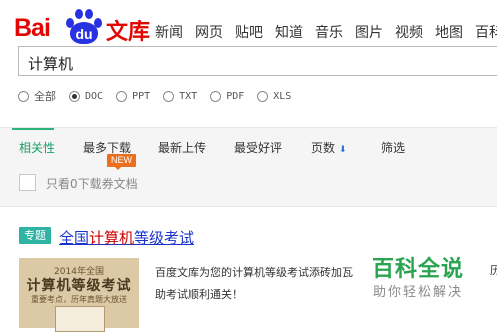  What do you see at coordinates (235, 96) in the screenshot?
I see `file-type-label: PDF` at bounding box center [235, 96].